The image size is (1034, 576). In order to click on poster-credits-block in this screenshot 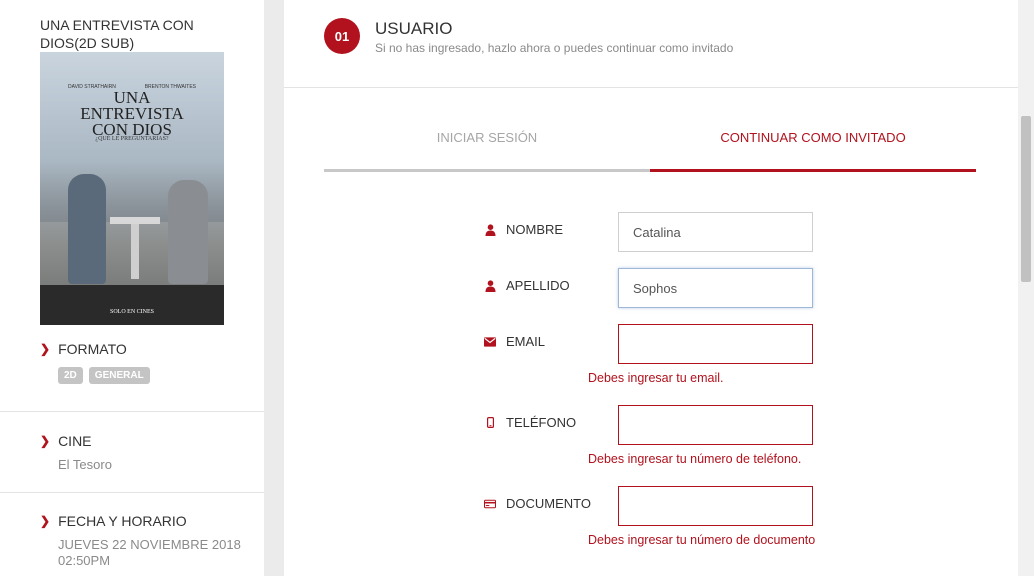, I will do `click(132, 305)`.